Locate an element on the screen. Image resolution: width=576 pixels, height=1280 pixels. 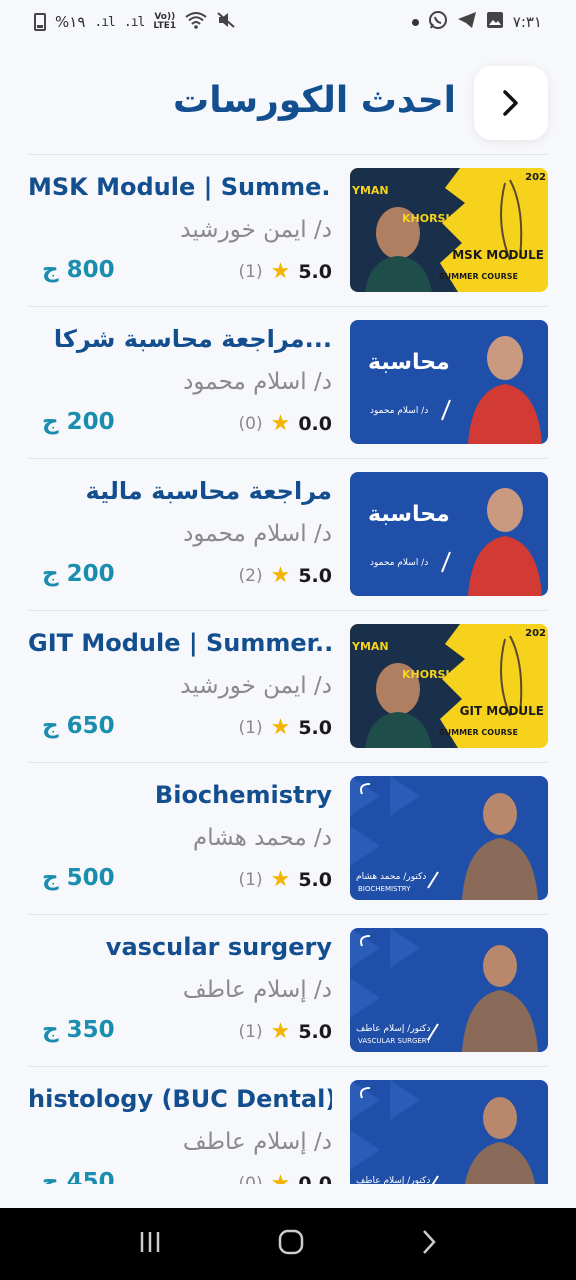
recent-apps-button is located at coordinates (150, 1244).